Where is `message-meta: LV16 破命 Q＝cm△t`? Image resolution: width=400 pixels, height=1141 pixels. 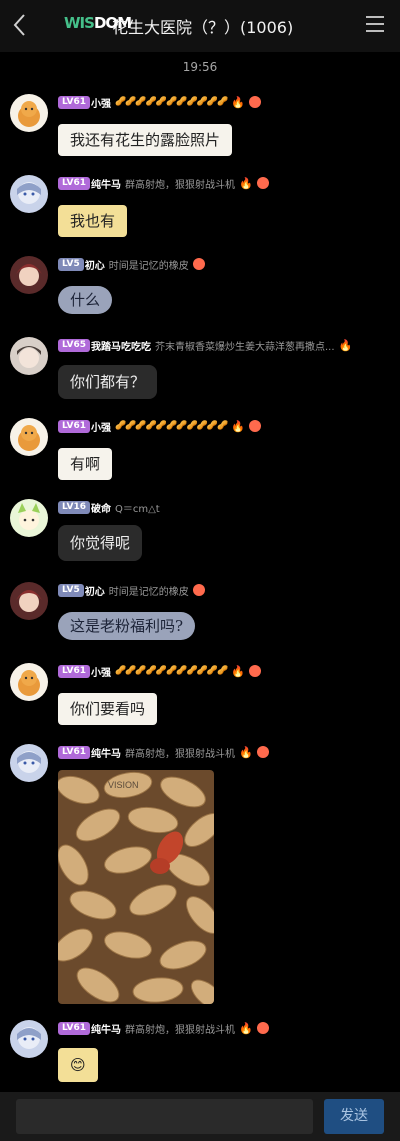
message-meta: LV16 破命 Q＝cm△t is located at coordinates (109, 507).